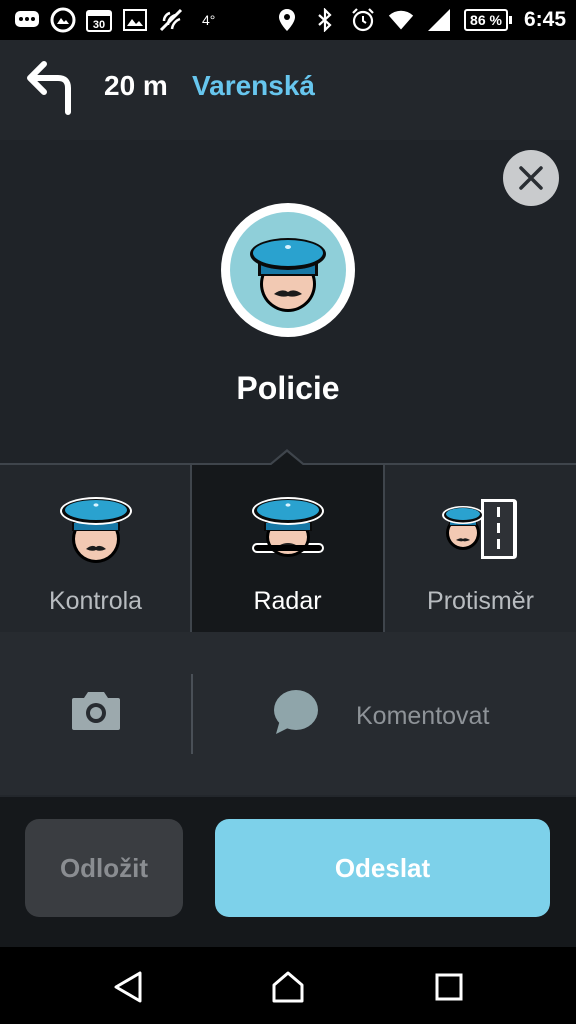 The height and width of the screenshot is (1024, 576). What do you see at coordinates (382, 868) in the screenshot?
I see `send-button: Odeslat` at bounding box center [382, 868].